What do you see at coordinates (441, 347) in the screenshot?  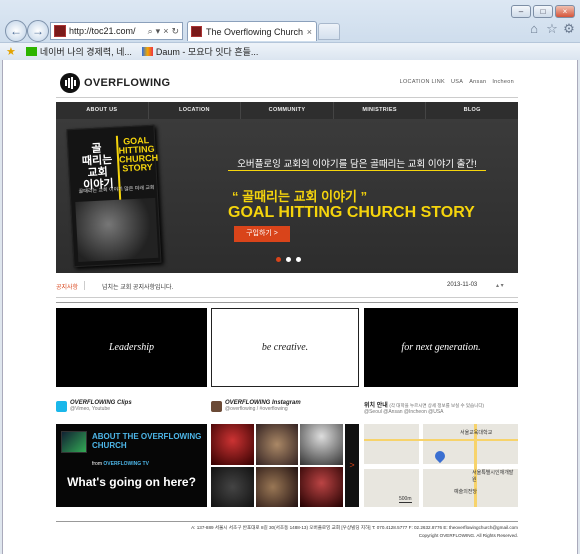 I see `tile-next-generation: for next generation.` at bounding box center [441, 347].